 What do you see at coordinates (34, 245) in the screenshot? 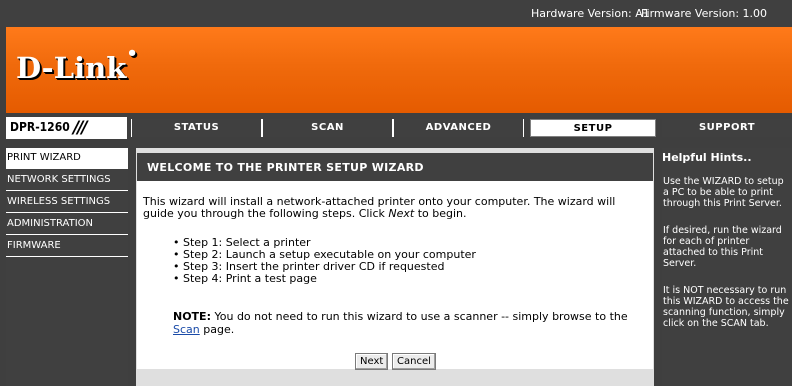
I see `sidebar-item-label: FIRMWARE` at bounding box center [34, 245].